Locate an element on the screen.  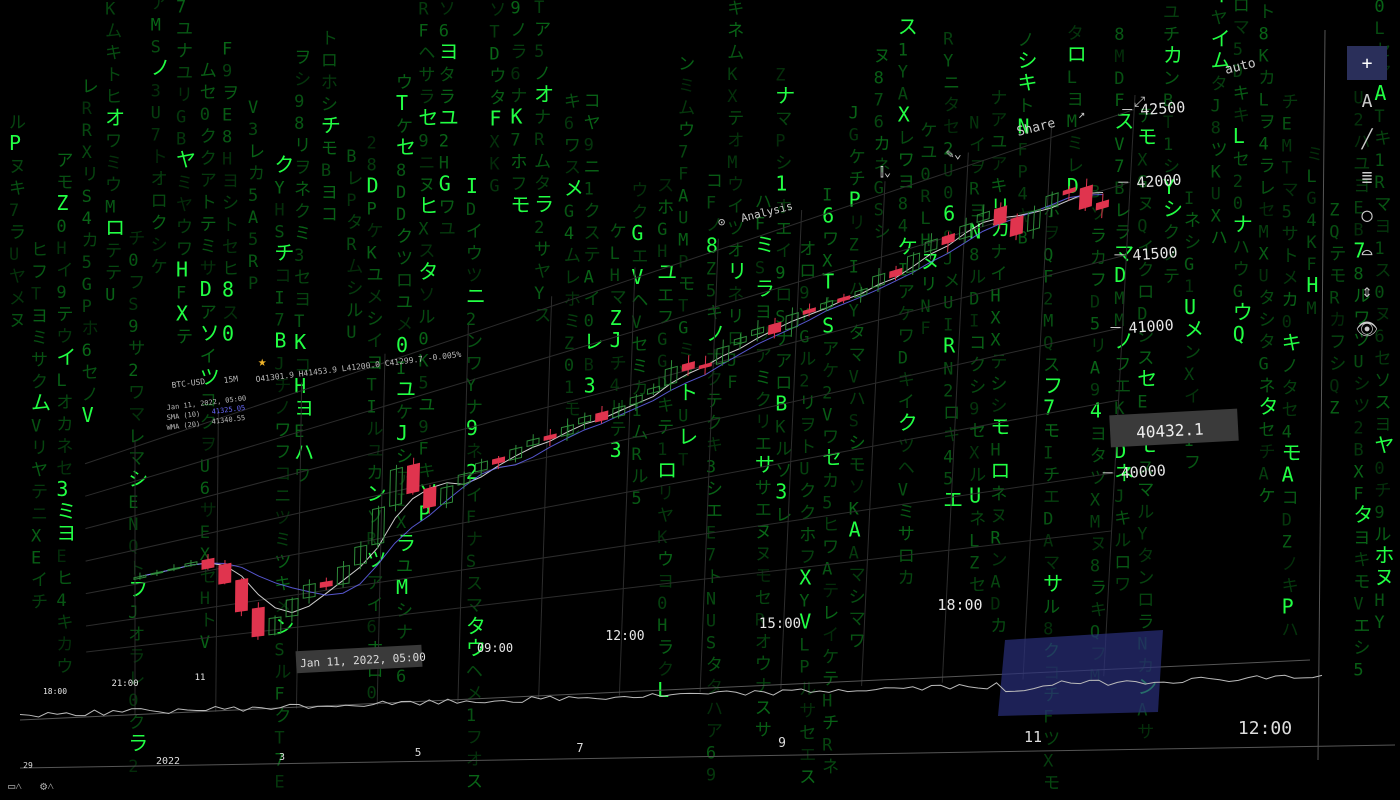
fullscreen-icon: ⤢ is located at coordinates (1139, 102).